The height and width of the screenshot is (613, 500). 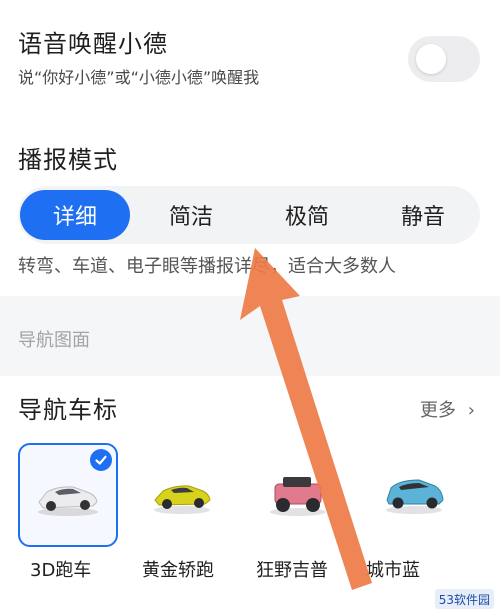 I want to click on chevron-right-icon: ›, so click(x=471, y=410).